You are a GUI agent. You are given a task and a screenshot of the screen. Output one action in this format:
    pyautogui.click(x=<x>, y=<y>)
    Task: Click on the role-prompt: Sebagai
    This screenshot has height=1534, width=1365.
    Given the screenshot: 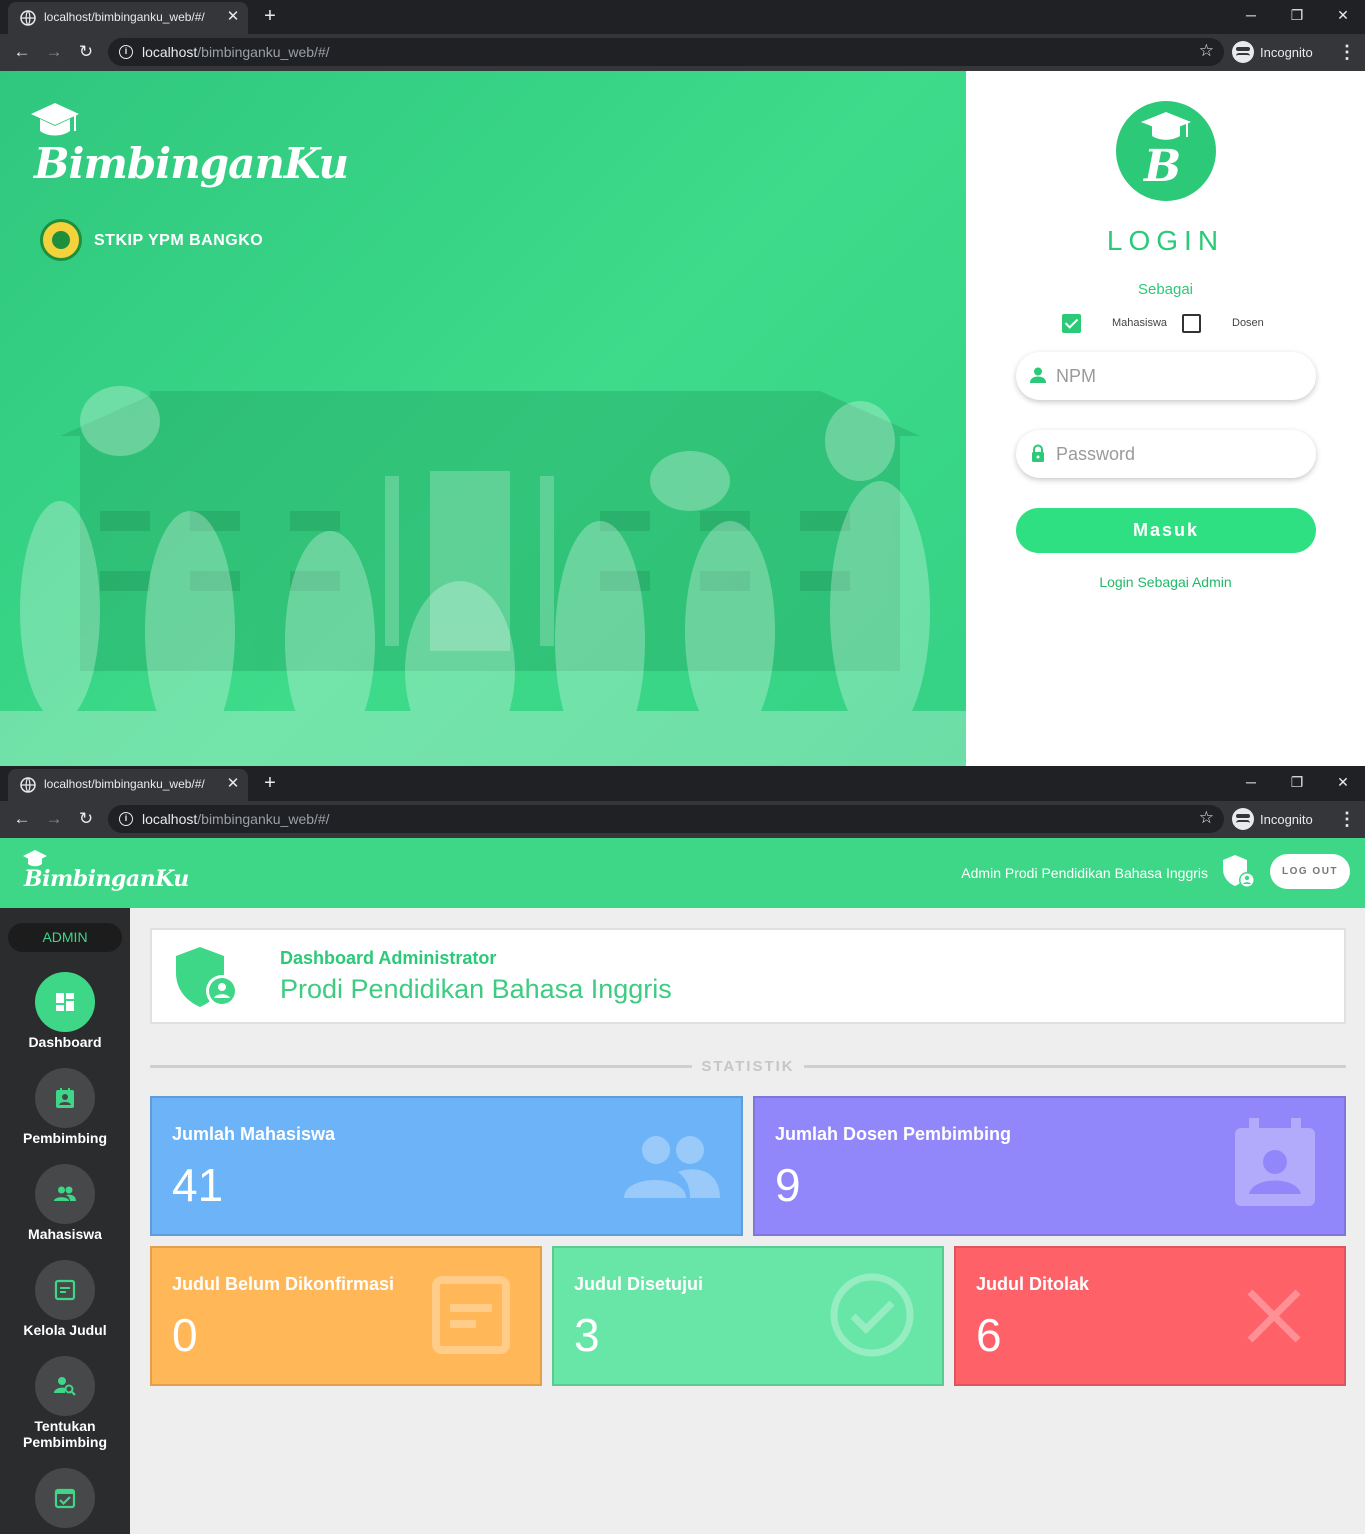 What is the action you would take?
    pyautogui.click(x=1165, y=289)
    